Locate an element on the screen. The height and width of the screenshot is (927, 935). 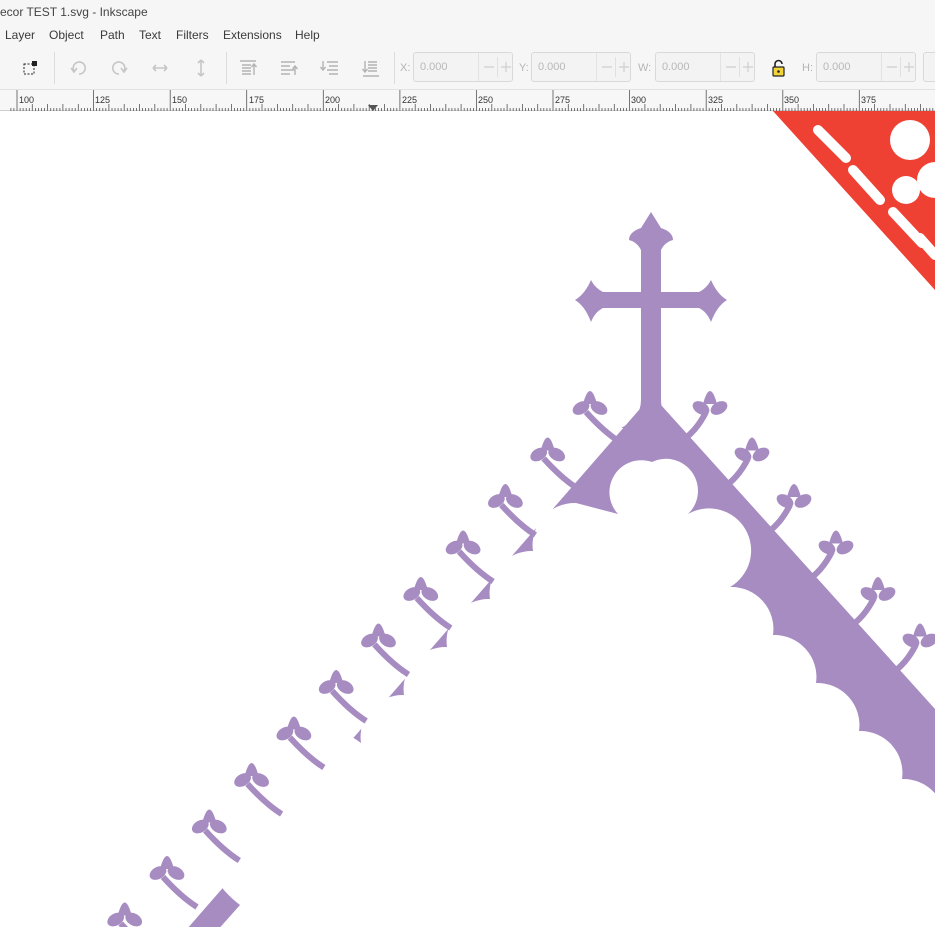
ruler-label: 150 is located at coordinates (180, 100).